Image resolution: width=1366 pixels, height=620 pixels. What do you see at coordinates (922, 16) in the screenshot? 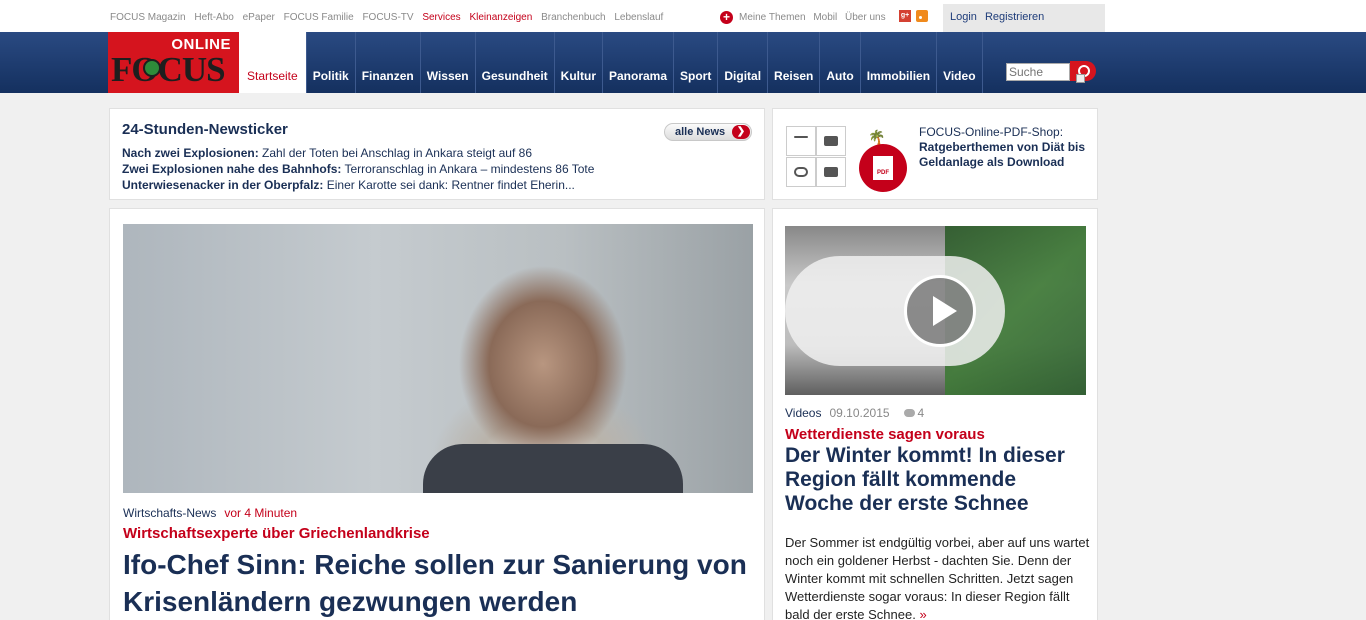
I see `rss-icon` at bounding box center [922, 16].